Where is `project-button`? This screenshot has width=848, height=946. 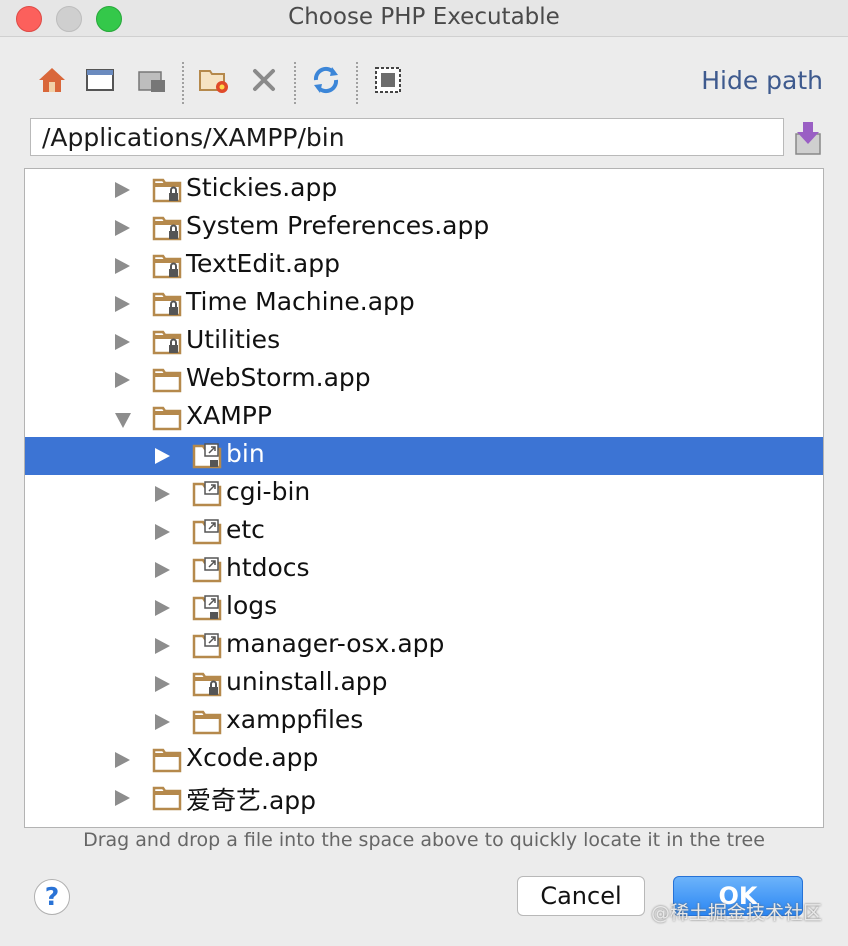 project-button is located at coordinates (152, 80).